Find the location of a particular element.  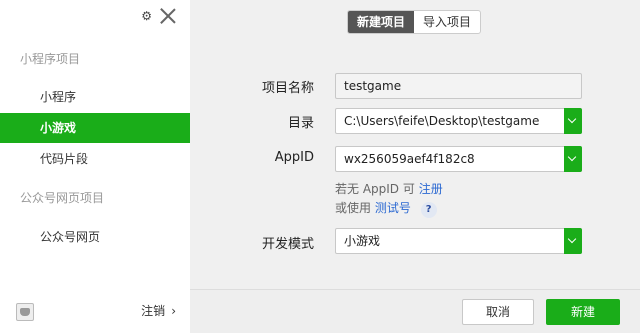

tab-bar: 新建项目 导入项目 is located at coordinates (414, 22).